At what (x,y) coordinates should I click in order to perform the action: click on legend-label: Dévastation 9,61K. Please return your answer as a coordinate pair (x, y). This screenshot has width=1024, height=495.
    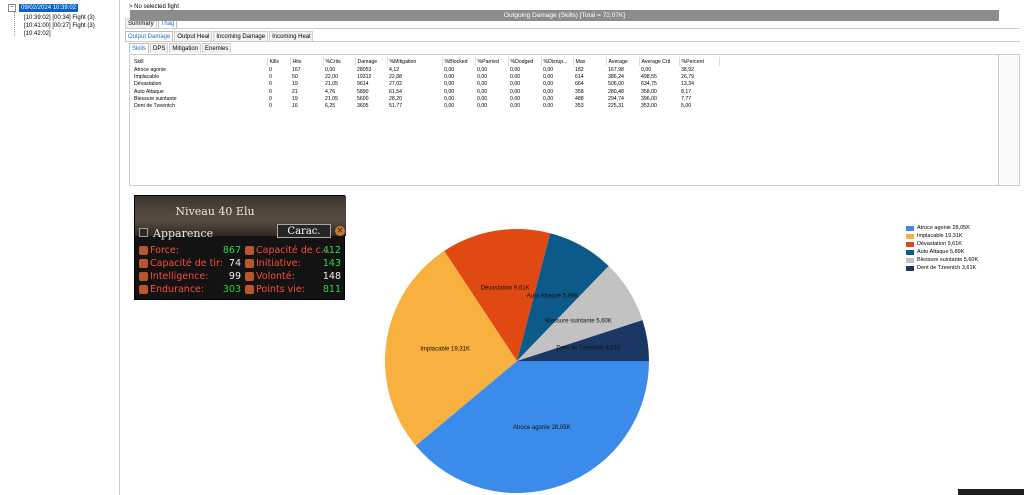
    Looking at the image, I should click on (939, 244).